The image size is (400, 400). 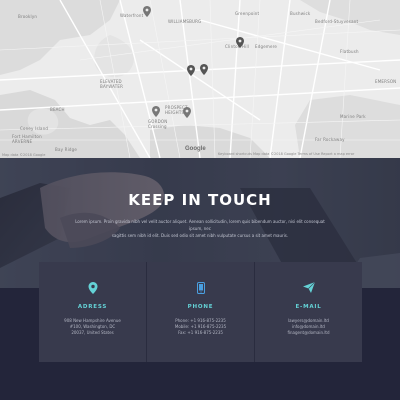 What do you see at coordinates (308, 287) in the screenshot?
I see `paper-plane-icon` at bounding box center [308, 287].